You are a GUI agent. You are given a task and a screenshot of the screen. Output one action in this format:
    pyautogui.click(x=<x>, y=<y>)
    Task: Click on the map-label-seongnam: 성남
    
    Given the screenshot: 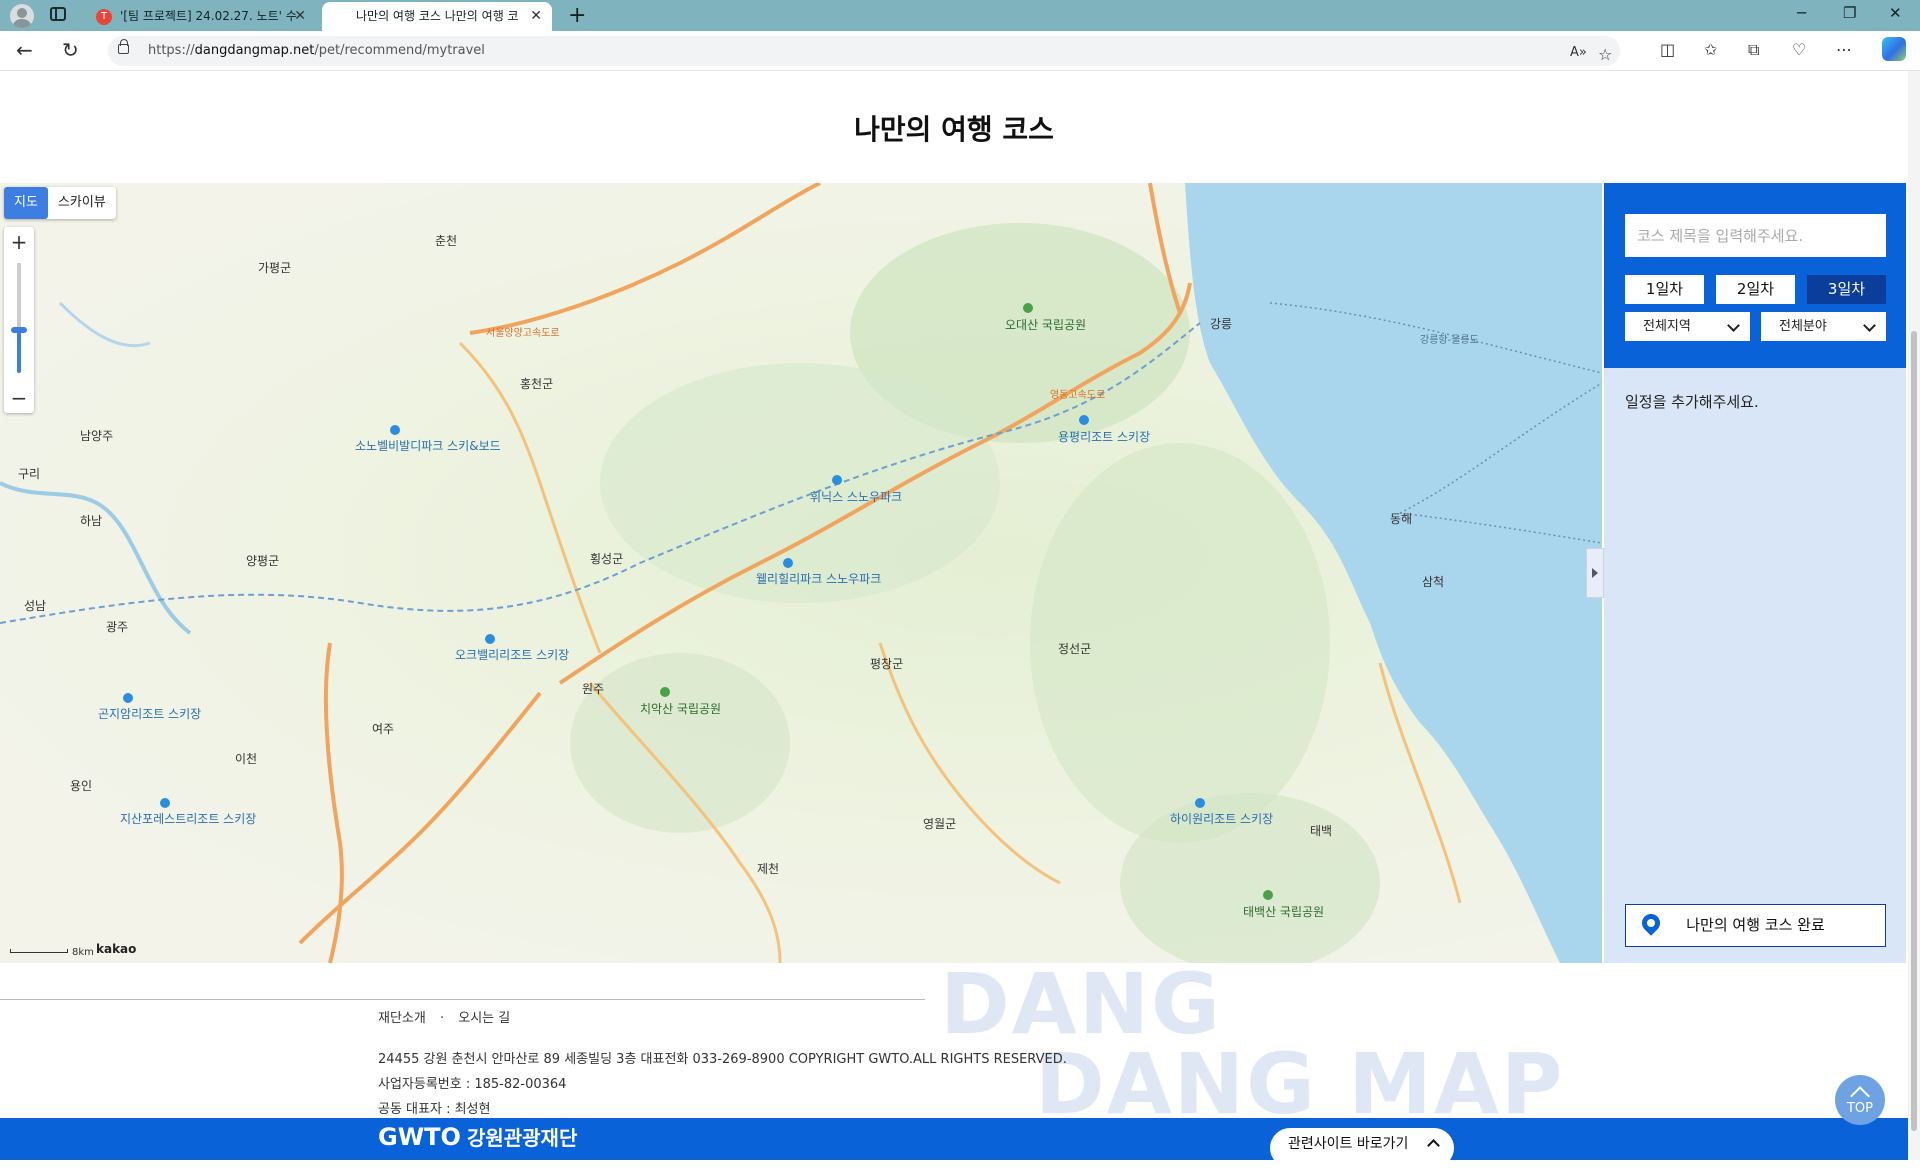 What is the action you would take?
    pyautogui.click(x=35, y=606)
    